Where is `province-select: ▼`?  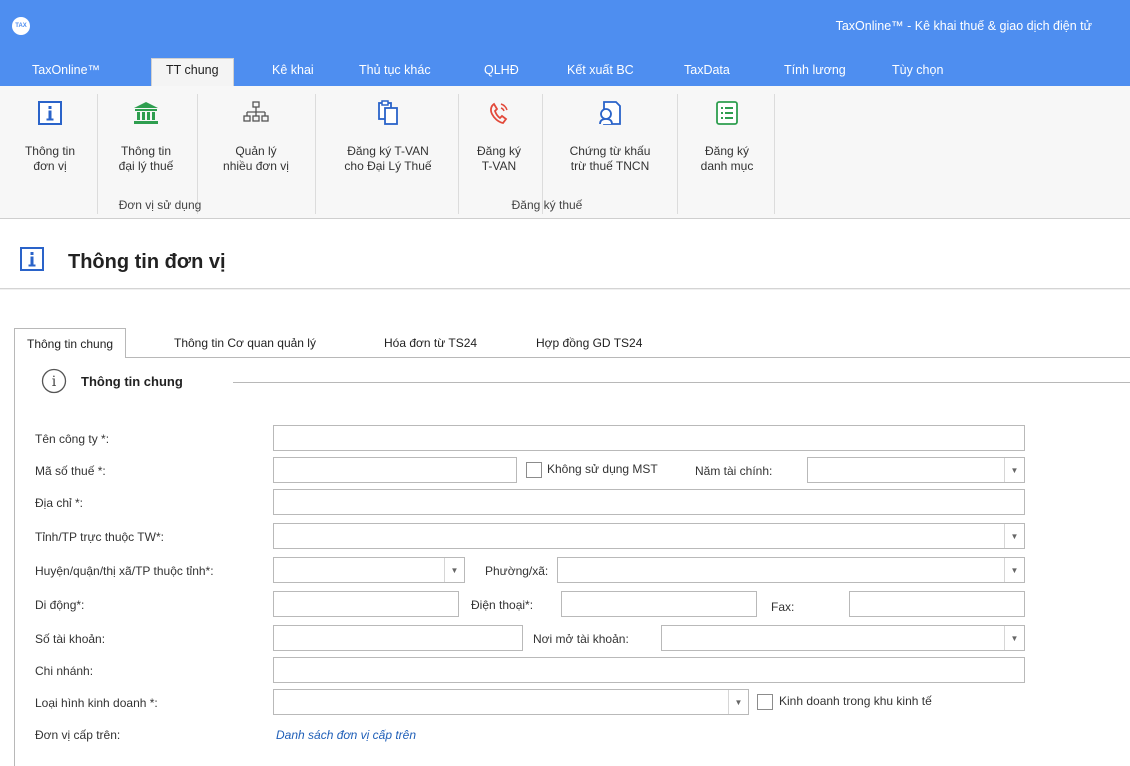
province-select: ▼ is located at coordinates (649, 536).